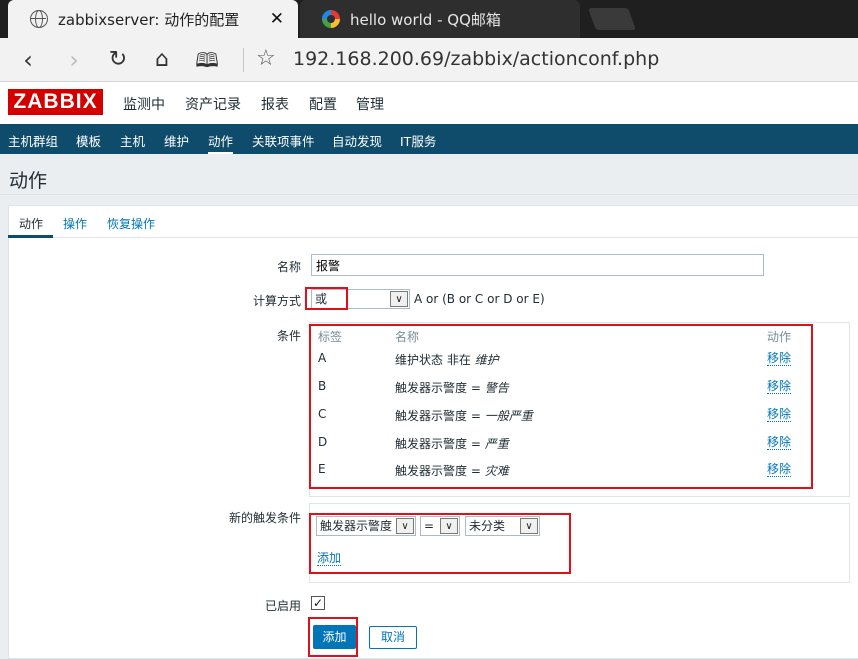 Image resolution: width=858 pixels, height=659 pixels. What do you see at coordinates (243, 60) in the screenshot?
I see `address-divider` at bounding box center [243, 60].